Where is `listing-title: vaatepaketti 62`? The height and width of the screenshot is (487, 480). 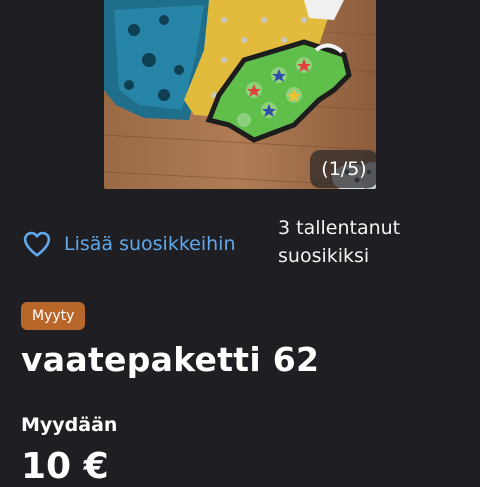
listing-title: vaatepaketti 62 is located at coordinates (170, 359).